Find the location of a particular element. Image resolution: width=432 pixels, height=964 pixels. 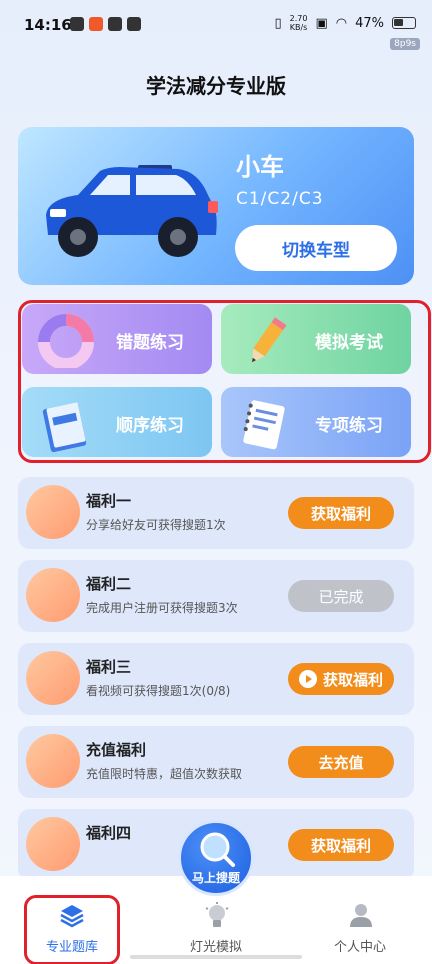

benefit-title: 充值福利 is located at coordinates (116, 750).